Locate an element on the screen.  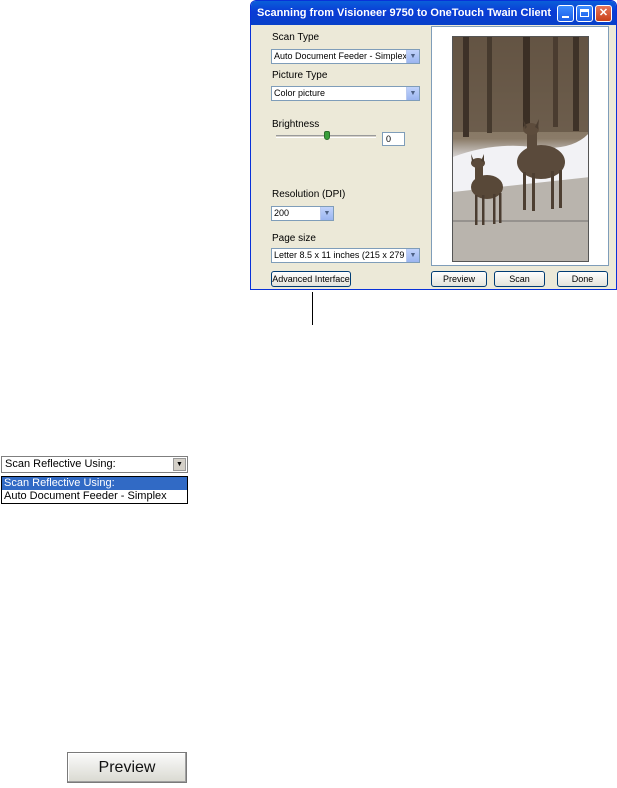
preview-image is located at coordinates (520, 149).